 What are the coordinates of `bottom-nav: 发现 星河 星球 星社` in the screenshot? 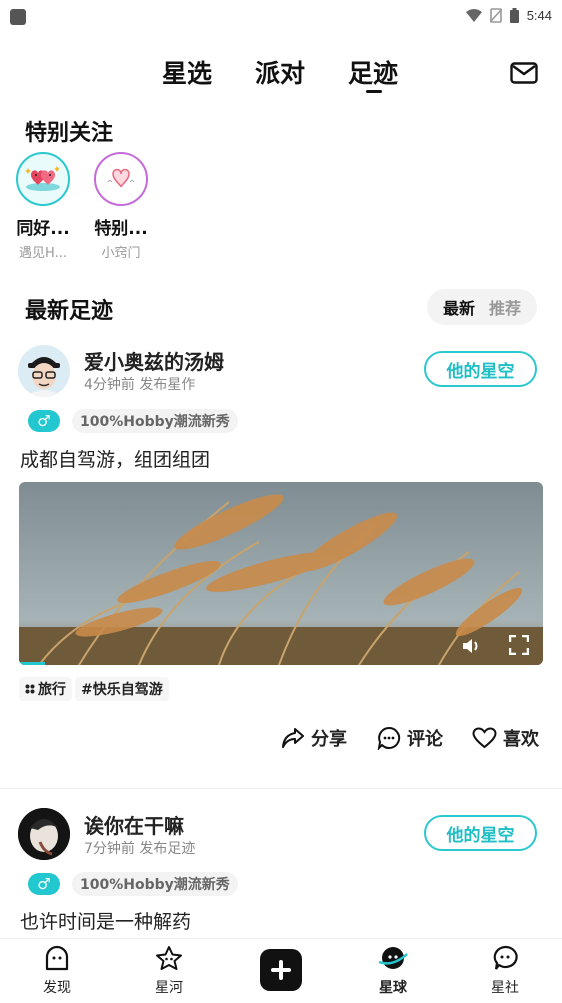 It's located at (281, 970).